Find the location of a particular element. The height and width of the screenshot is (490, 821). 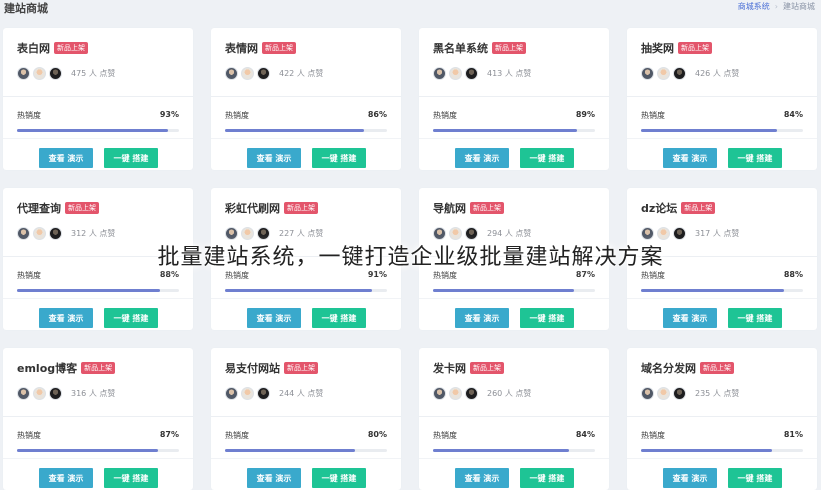

card-header: emlog博客 新品上架 is located at coordinates (66, 368).